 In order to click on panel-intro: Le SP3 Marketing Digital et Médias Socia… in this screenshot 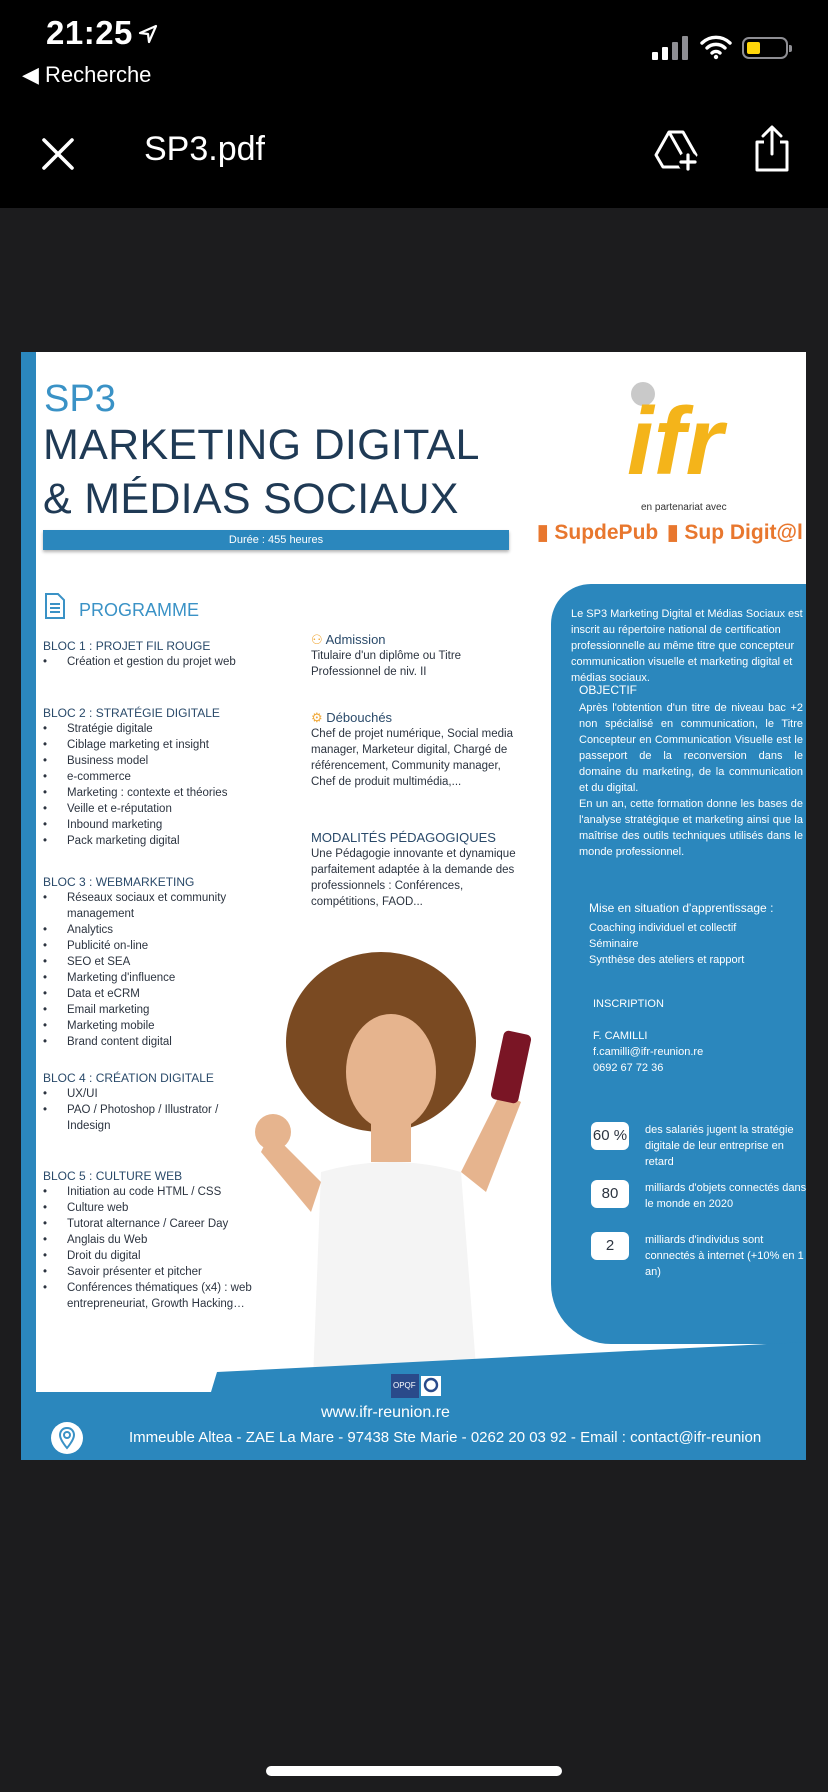, I will do `click(687, 646)`.